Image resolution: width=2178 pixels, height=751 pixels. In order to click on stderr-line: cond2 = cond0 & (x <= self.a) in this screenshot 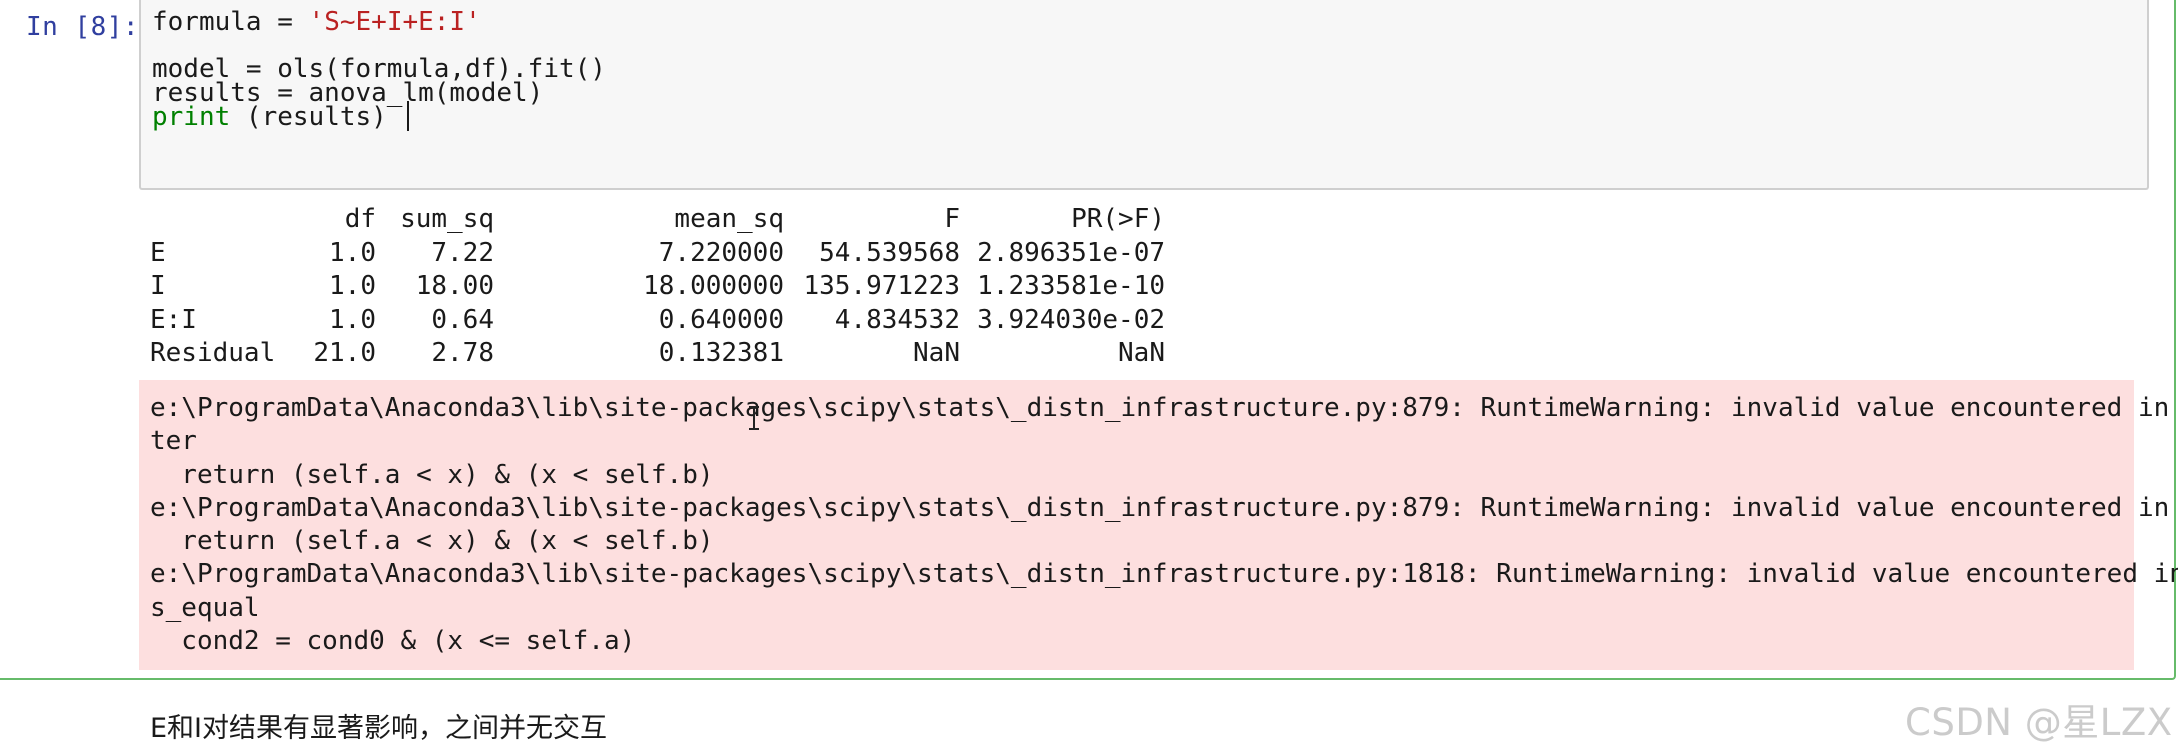, I will do `click(393, 641)`.